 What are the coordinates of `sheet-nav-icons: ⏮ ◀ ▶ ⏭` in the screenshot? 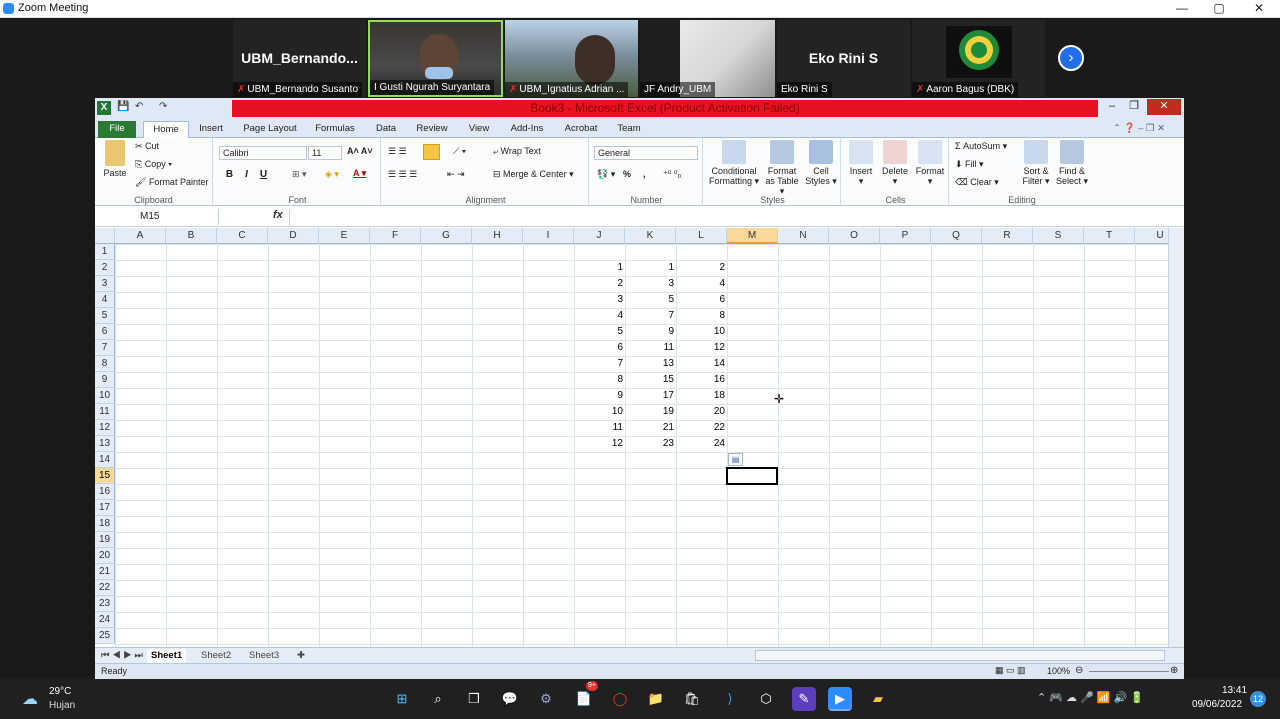 It's located at (122, 656).